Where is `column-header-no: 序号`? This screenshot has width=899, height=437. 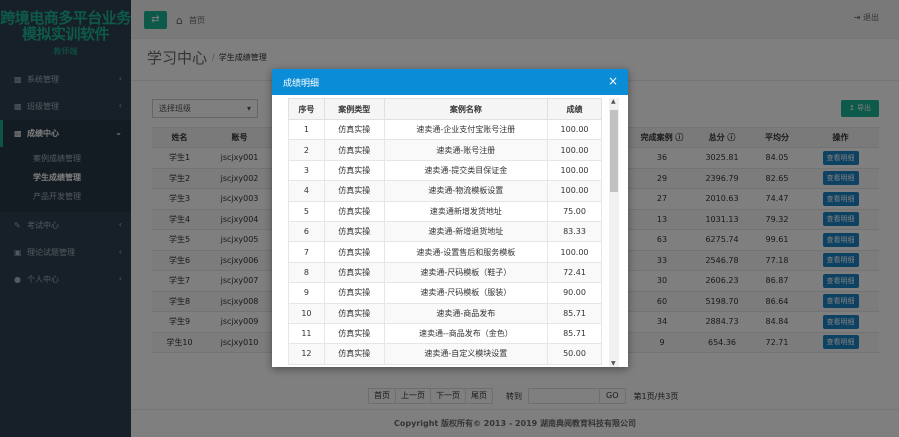
column-header-no: 序号 is located at coordinates (306, 109).